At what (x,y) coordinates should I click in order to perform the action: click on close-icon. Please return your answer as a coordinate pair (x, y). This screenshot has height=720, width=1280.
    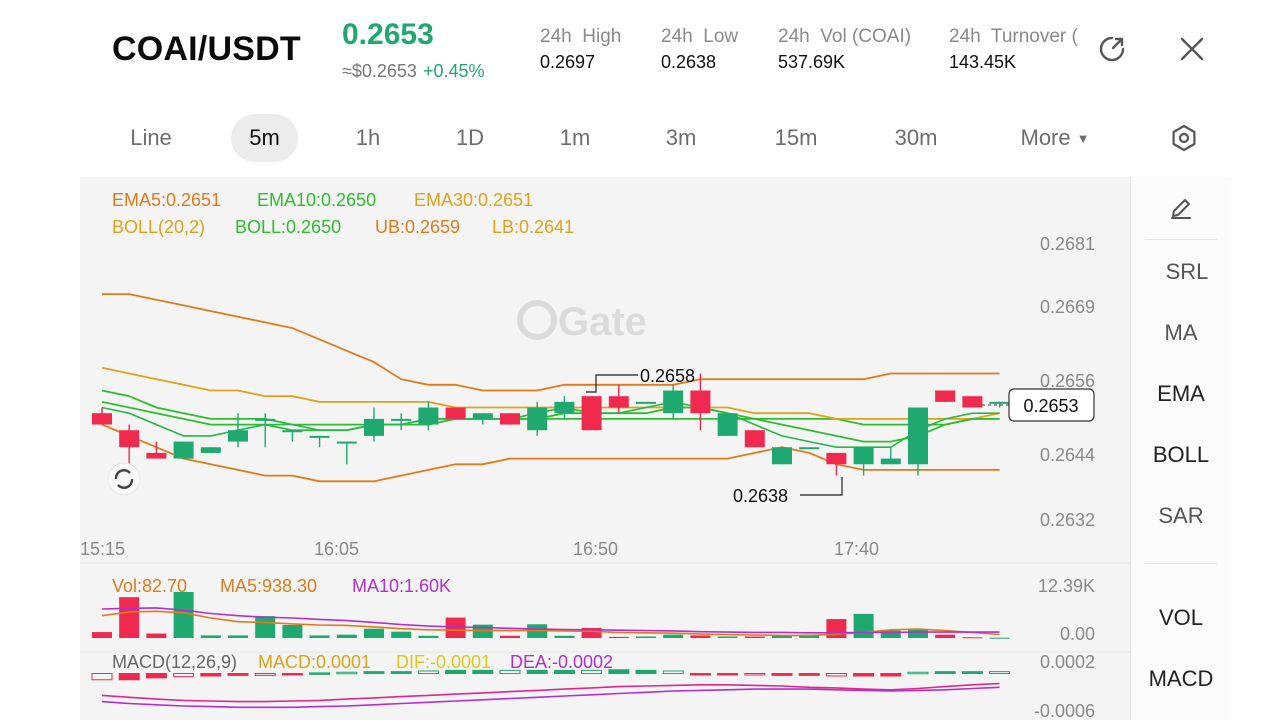
    Looking at the image, I should click on (1192, 49).